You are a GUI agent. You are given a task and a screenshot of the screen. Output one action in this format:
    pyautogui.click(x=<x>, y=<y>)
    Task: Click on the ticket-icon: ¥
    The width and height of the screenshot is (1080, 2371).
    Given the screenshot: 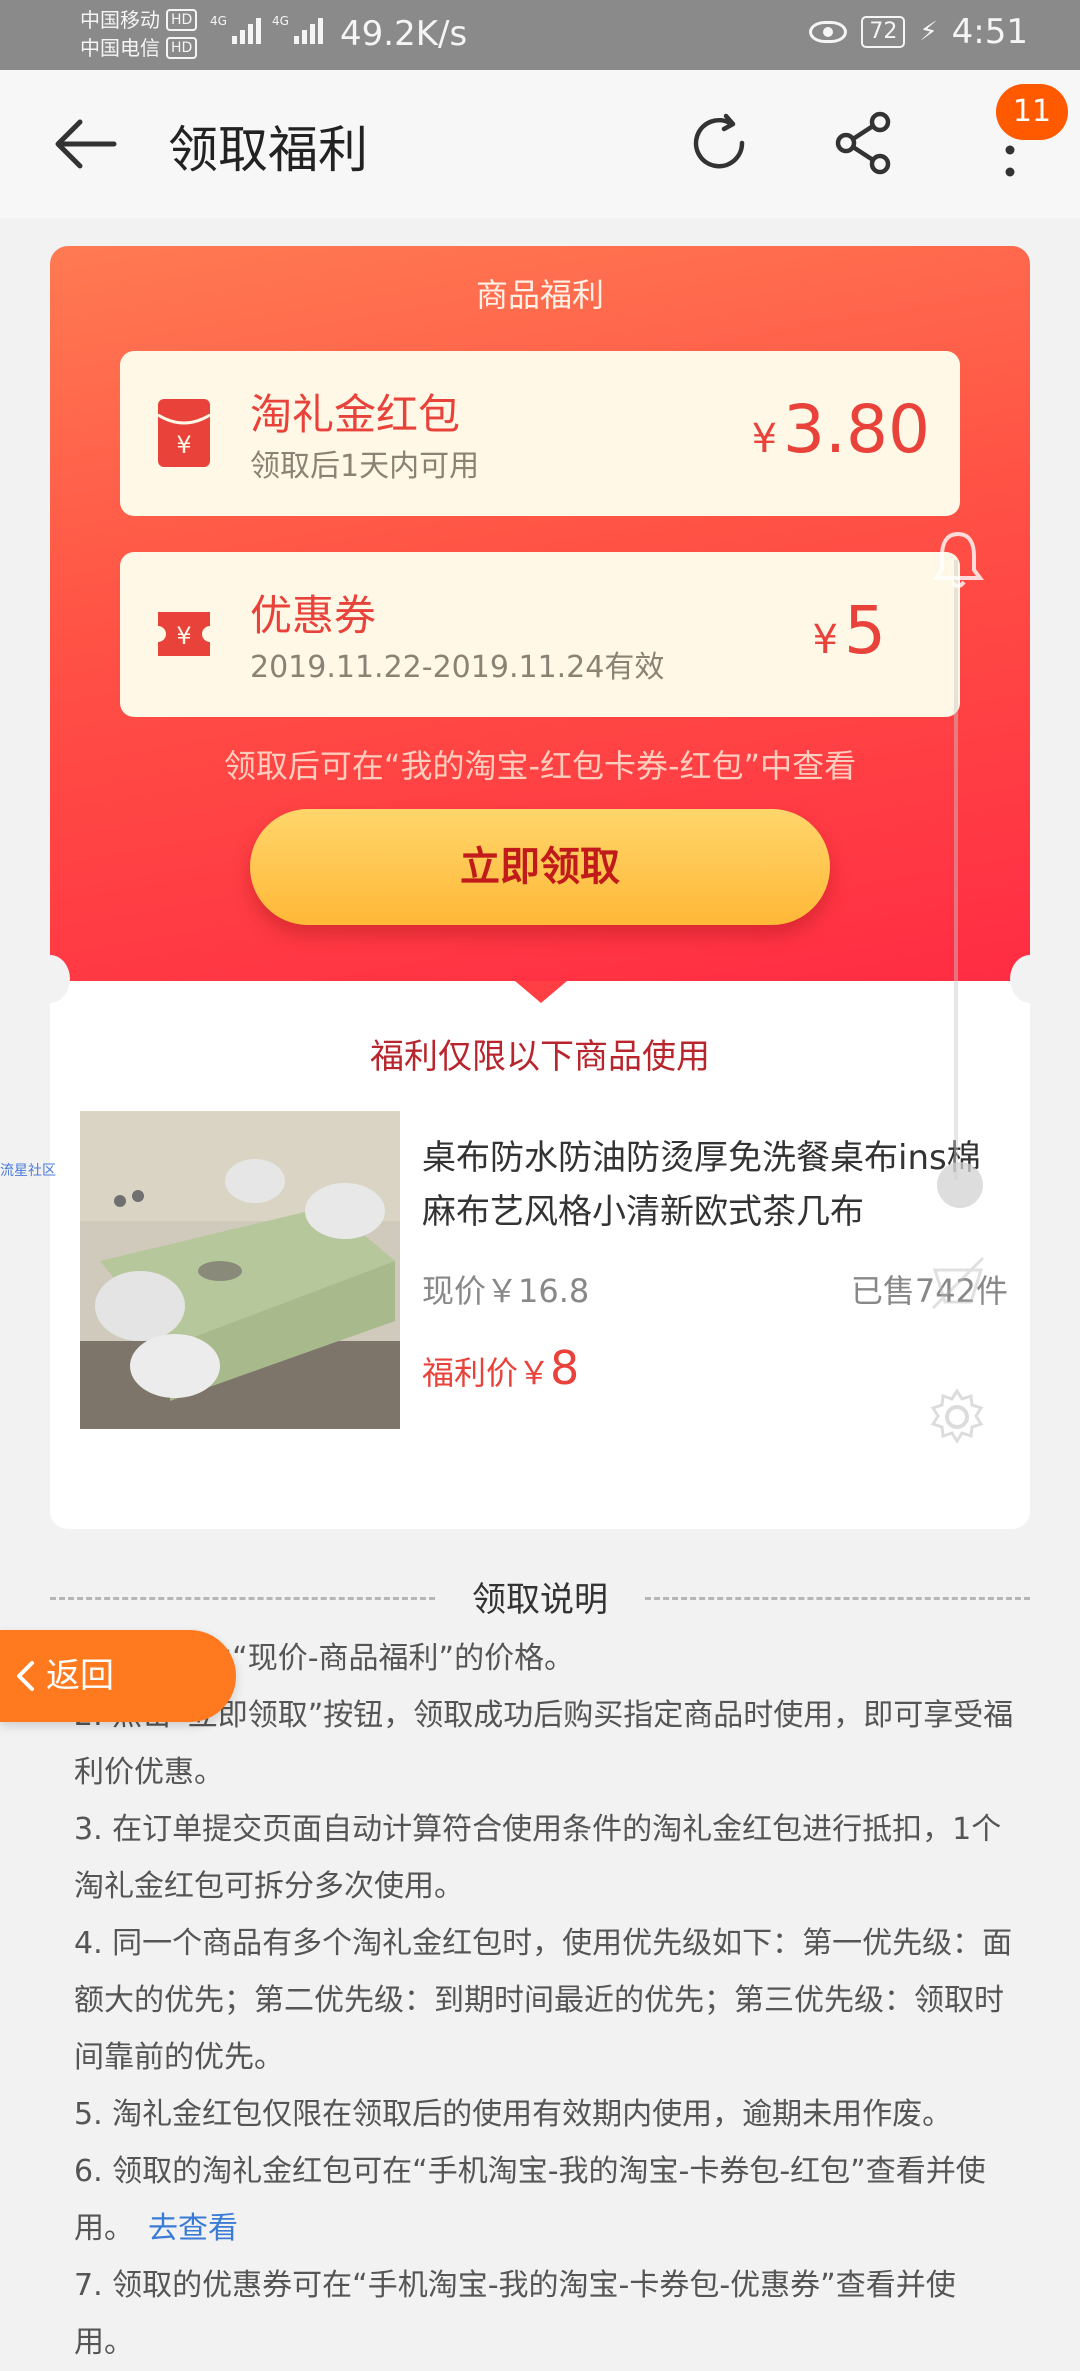 What is the action you would take?
    pyautogui.click(x=184, y=634)
    